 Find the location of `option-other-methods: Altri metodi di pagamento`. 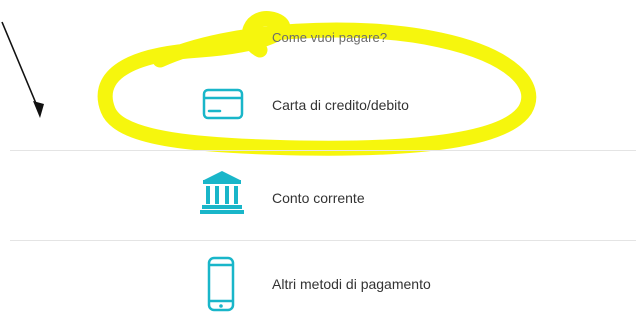

option-other-methods: Altri metodi di pagamento is located at coordinates (355, 287).